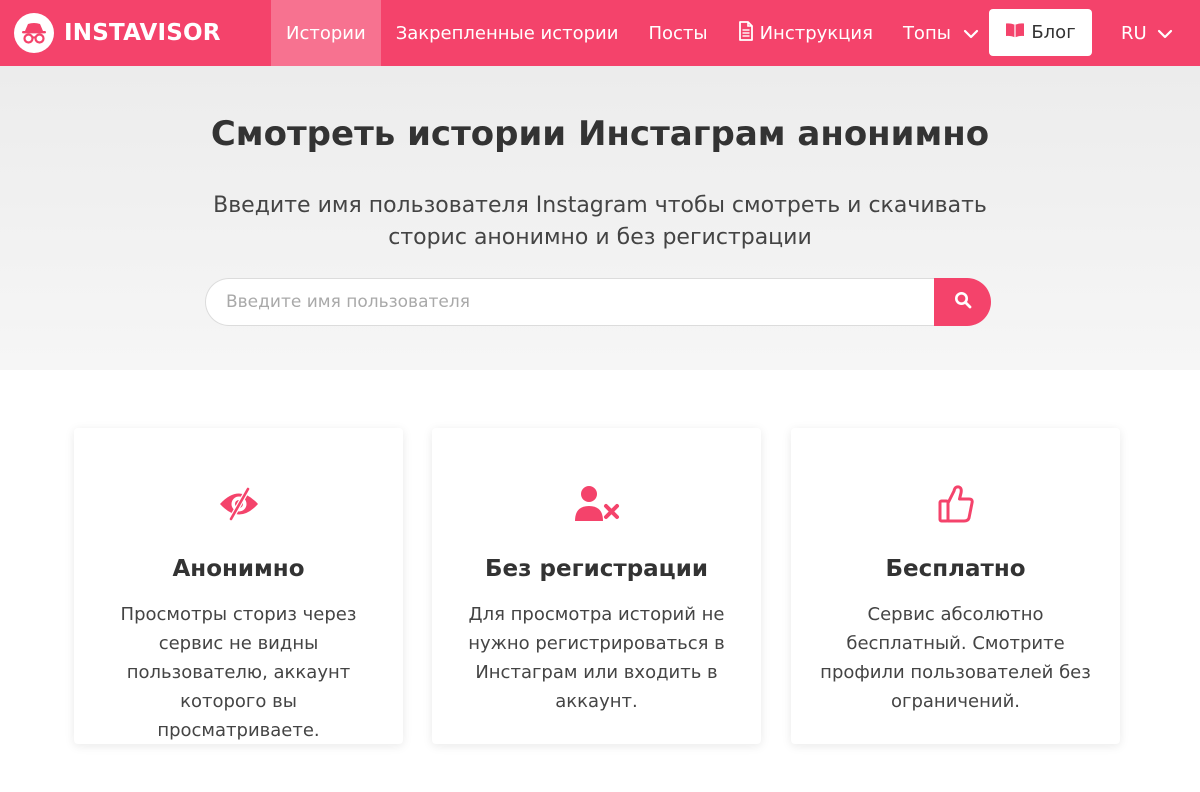 Image resolution: width=1200 pixels, height=792 pixels. I want to click on nav-item-label: Инструкция, so click(816, 33).